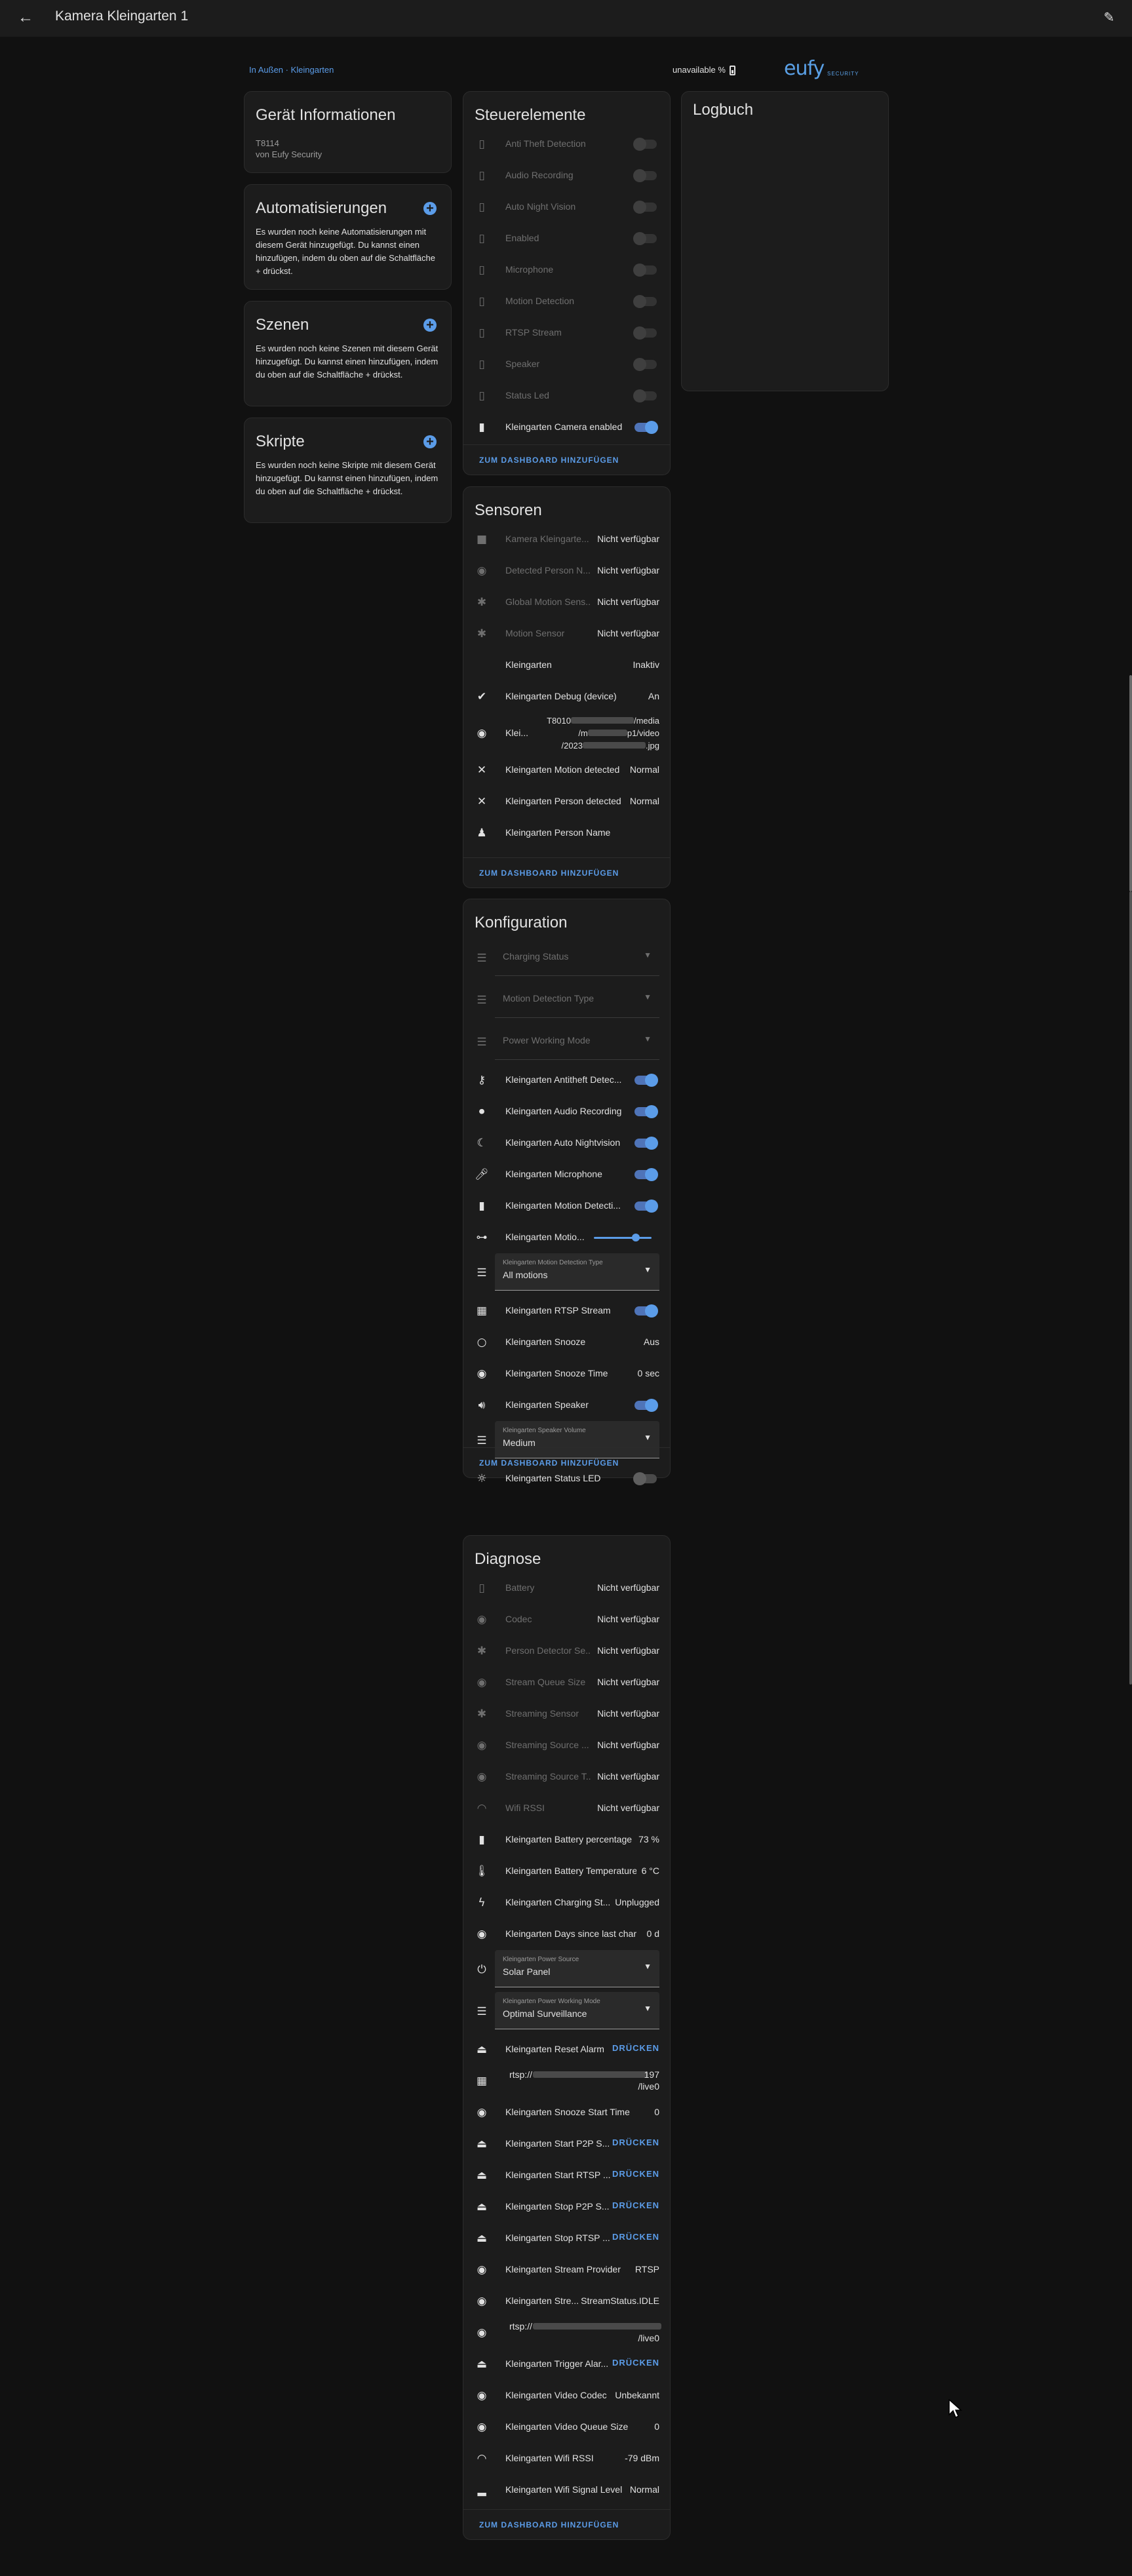  What do you see at coordinates (566, 2270) in the screenshot?
I see `diagnose-row: ◉ Kleingarten Stream Provider RTSP` at bounding box center [566, 2270].